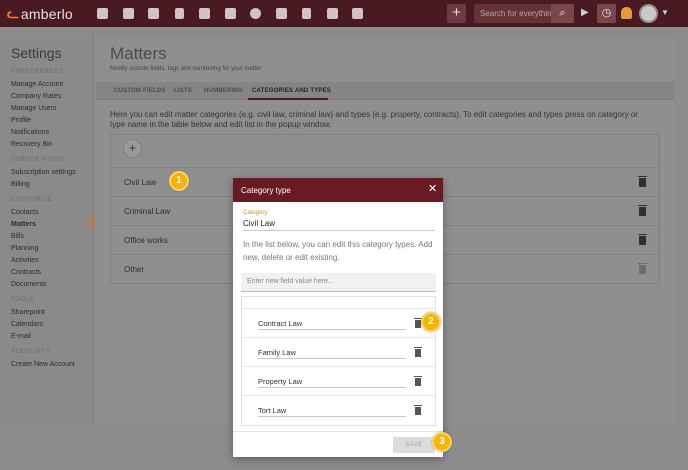 This screenshot has height=470, width=688. I want to click on logo-text: amberlo, so click(46, 13).